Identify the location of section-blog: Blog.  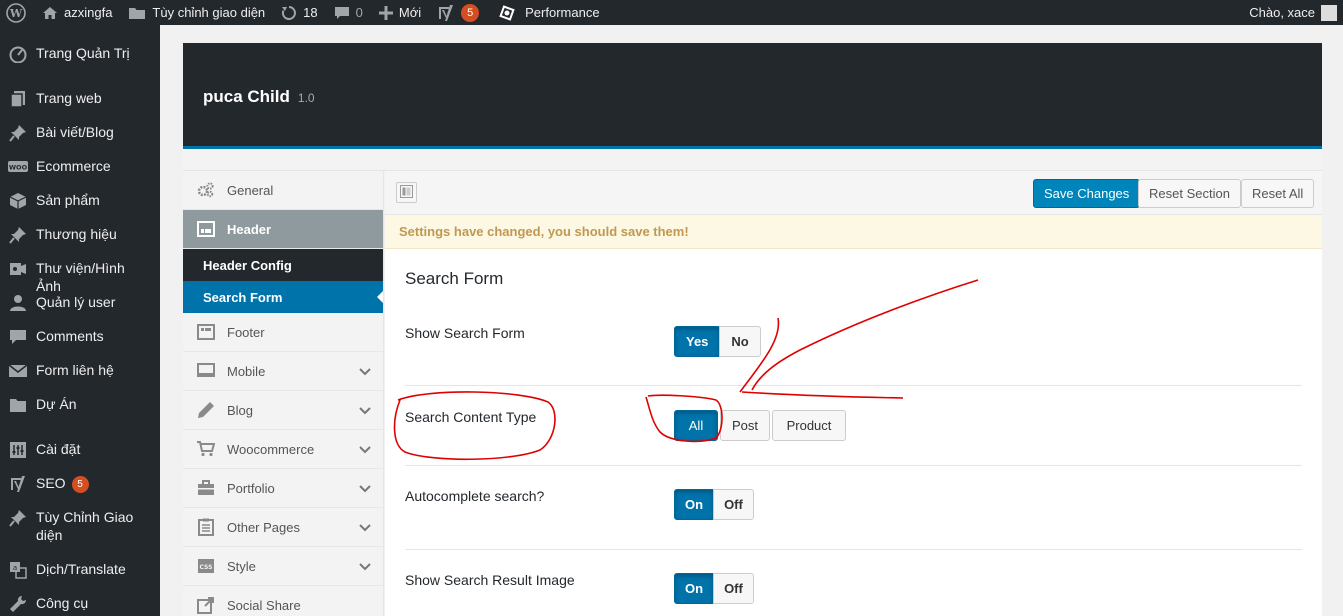
(283, 410).